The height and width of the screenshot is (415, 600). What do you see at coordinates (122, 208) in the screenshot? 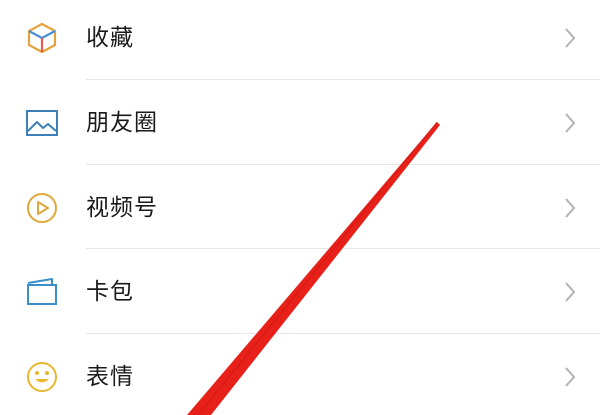
I see `menu-item-label: 视频号` at bounding box center [122, 208].